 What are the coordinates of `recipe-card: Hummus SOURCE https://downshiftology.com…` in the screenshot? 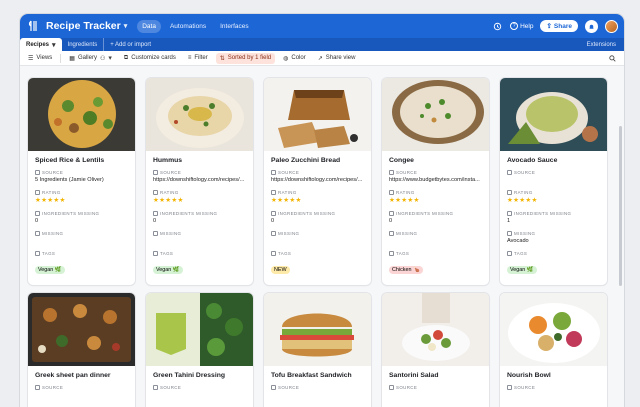 It's located at (199, 181).